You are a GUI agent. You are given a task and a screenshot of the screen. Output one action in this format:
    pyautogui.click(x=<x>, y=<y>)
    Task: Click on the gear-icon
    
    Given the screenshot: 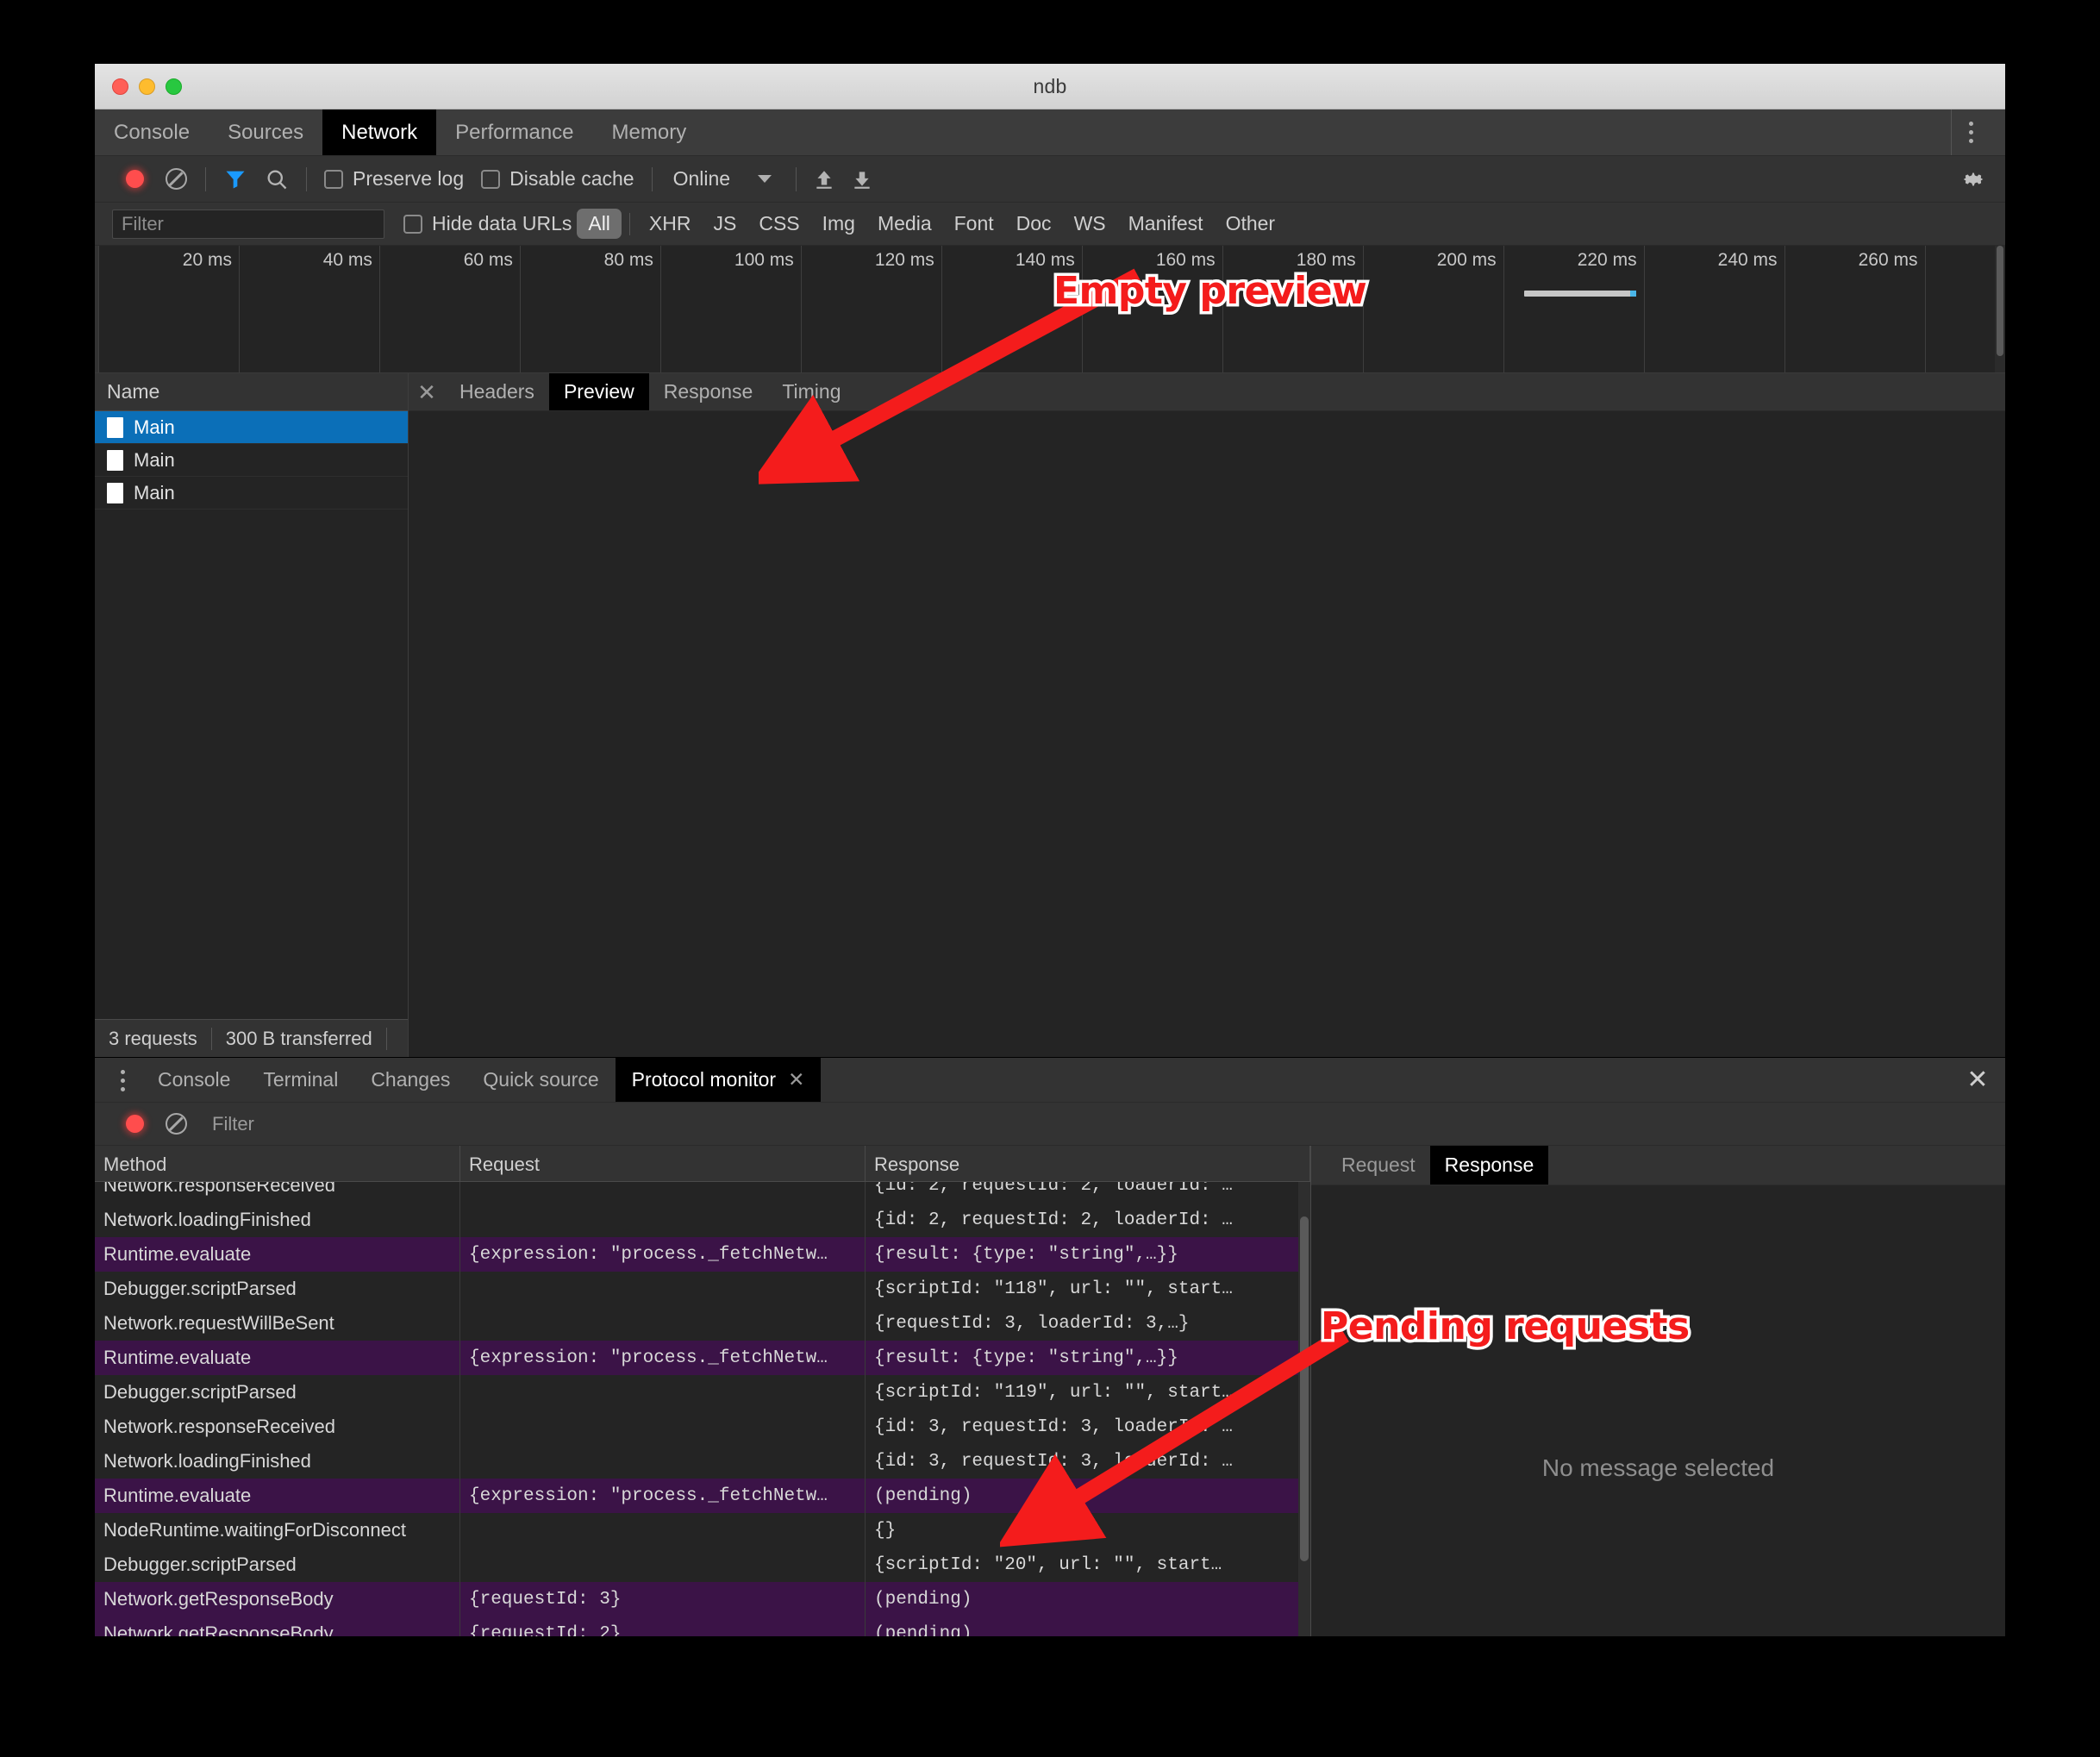 What is the action you would take?
    pyautogui.click(x=1973, y=178)
    